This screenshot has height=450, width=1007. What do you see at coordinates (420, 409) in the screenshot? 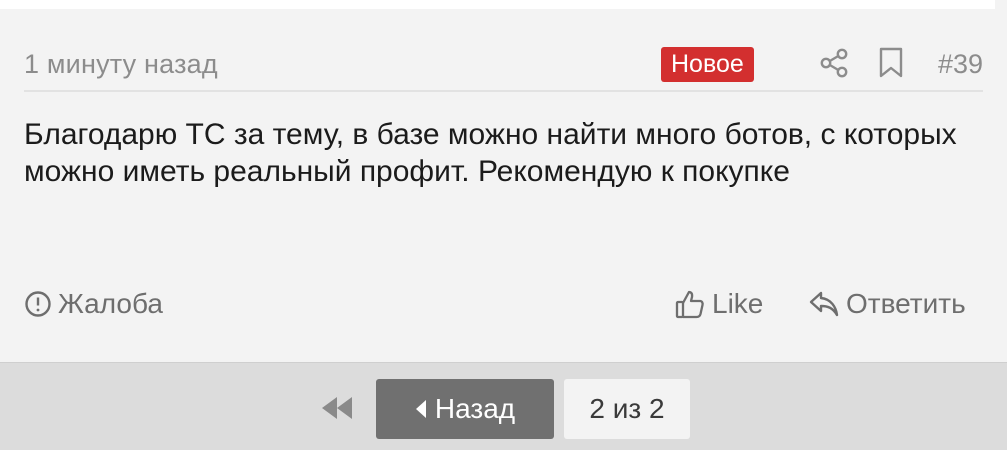
I see `caret-left-icon` at bounding box center [420, 409].